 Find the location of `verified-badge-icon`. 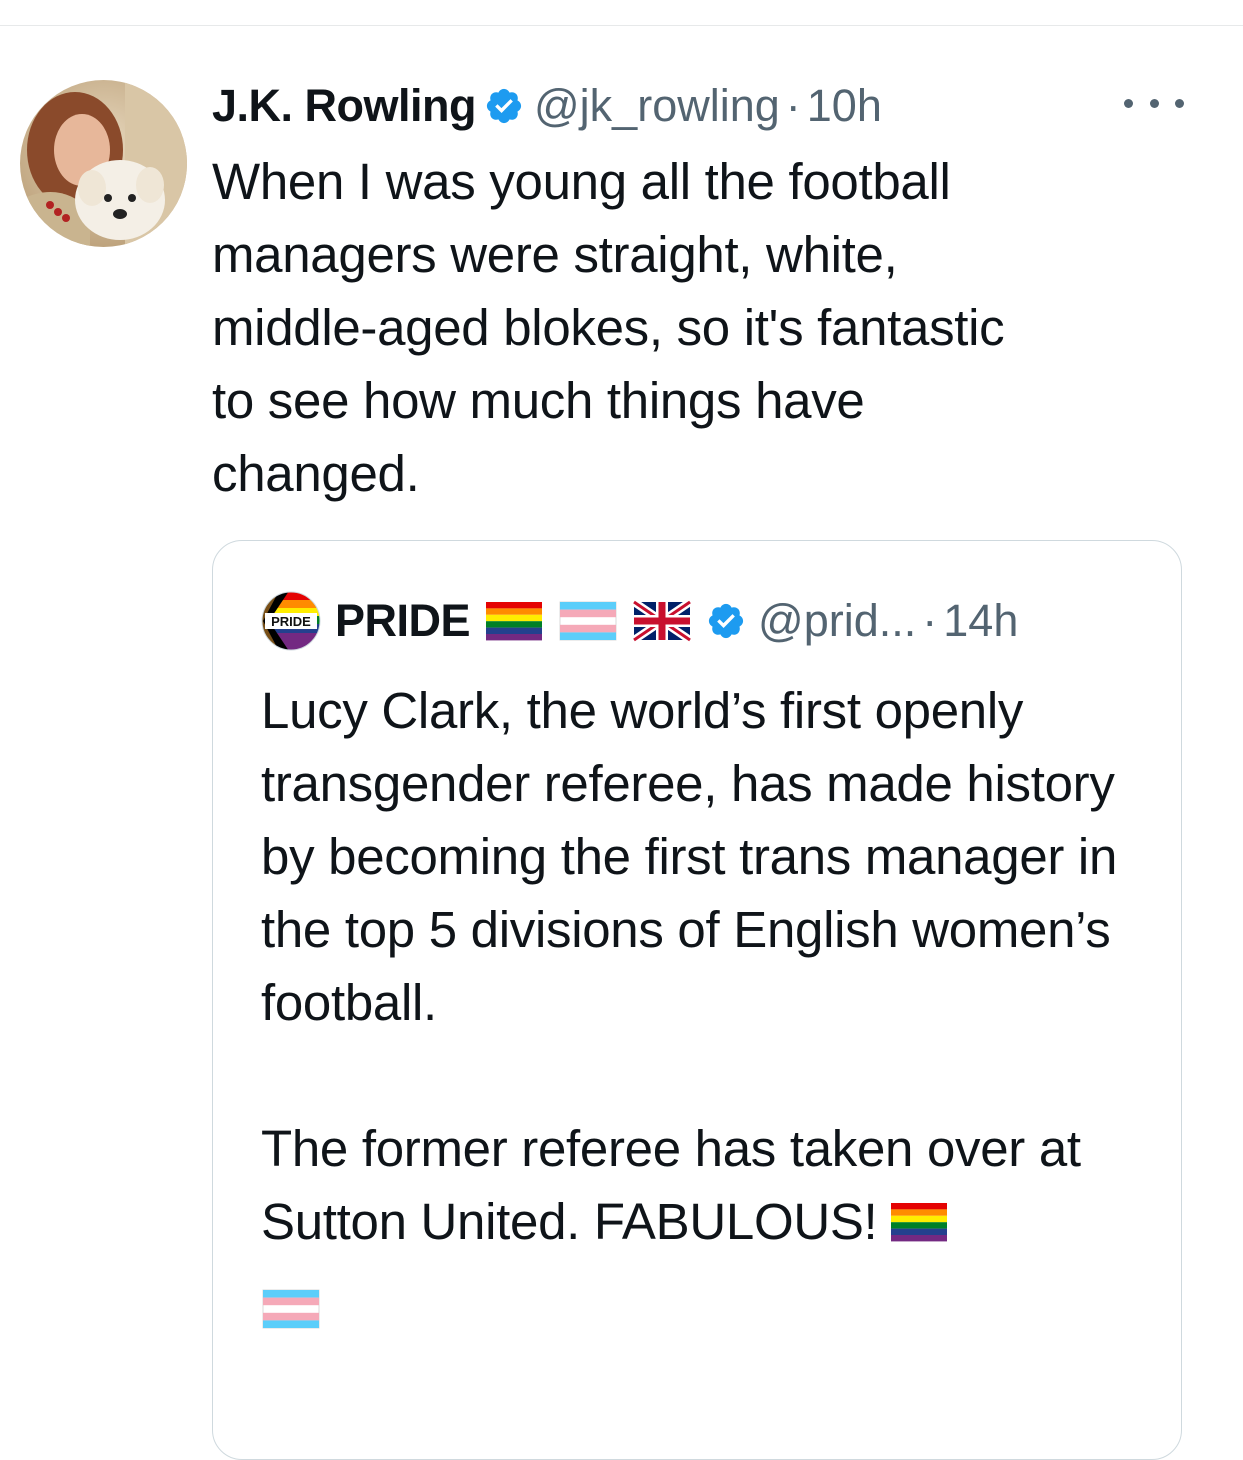

verified-badge-icon is located at coordinates (504, 106).